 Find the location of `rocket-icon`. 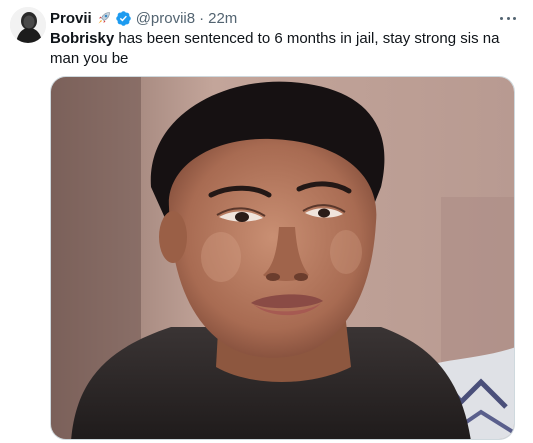

rocket-icon is located at coordinates (104, 18).